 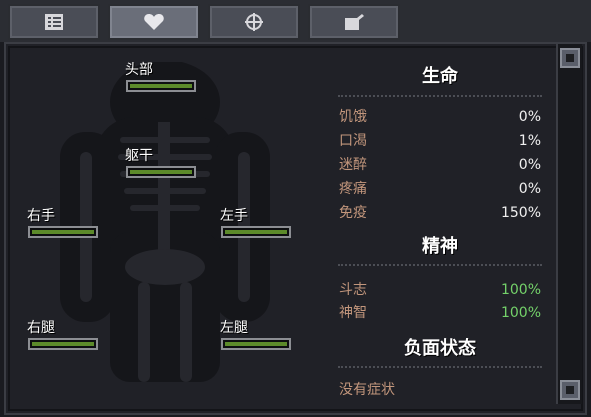 What do you see at coordinates (234, 328) in the screenshot?
I see `bp-label-left-leg: 左腿` at bounding box center [234, 328].